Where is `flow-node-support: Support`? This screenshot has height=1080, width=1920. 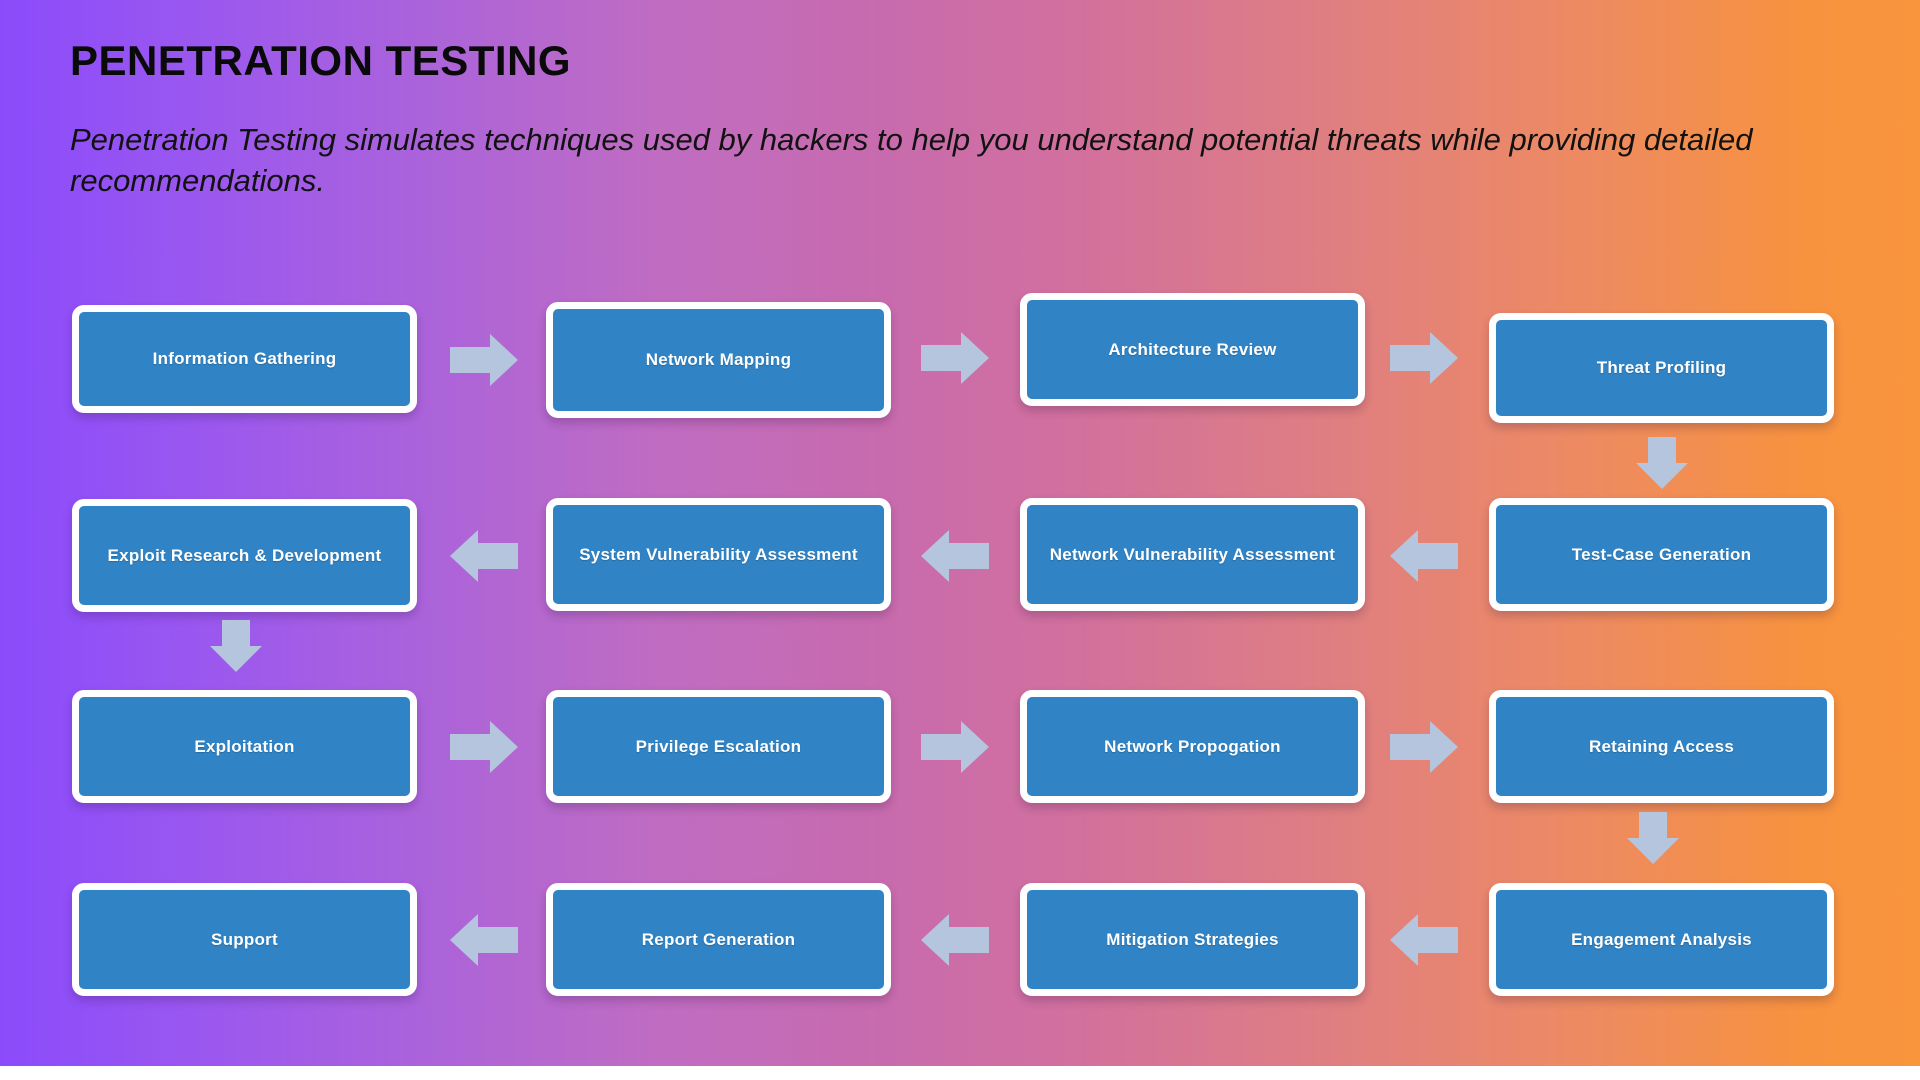 flow-node-support: Support is located at coordinates (244, 939).